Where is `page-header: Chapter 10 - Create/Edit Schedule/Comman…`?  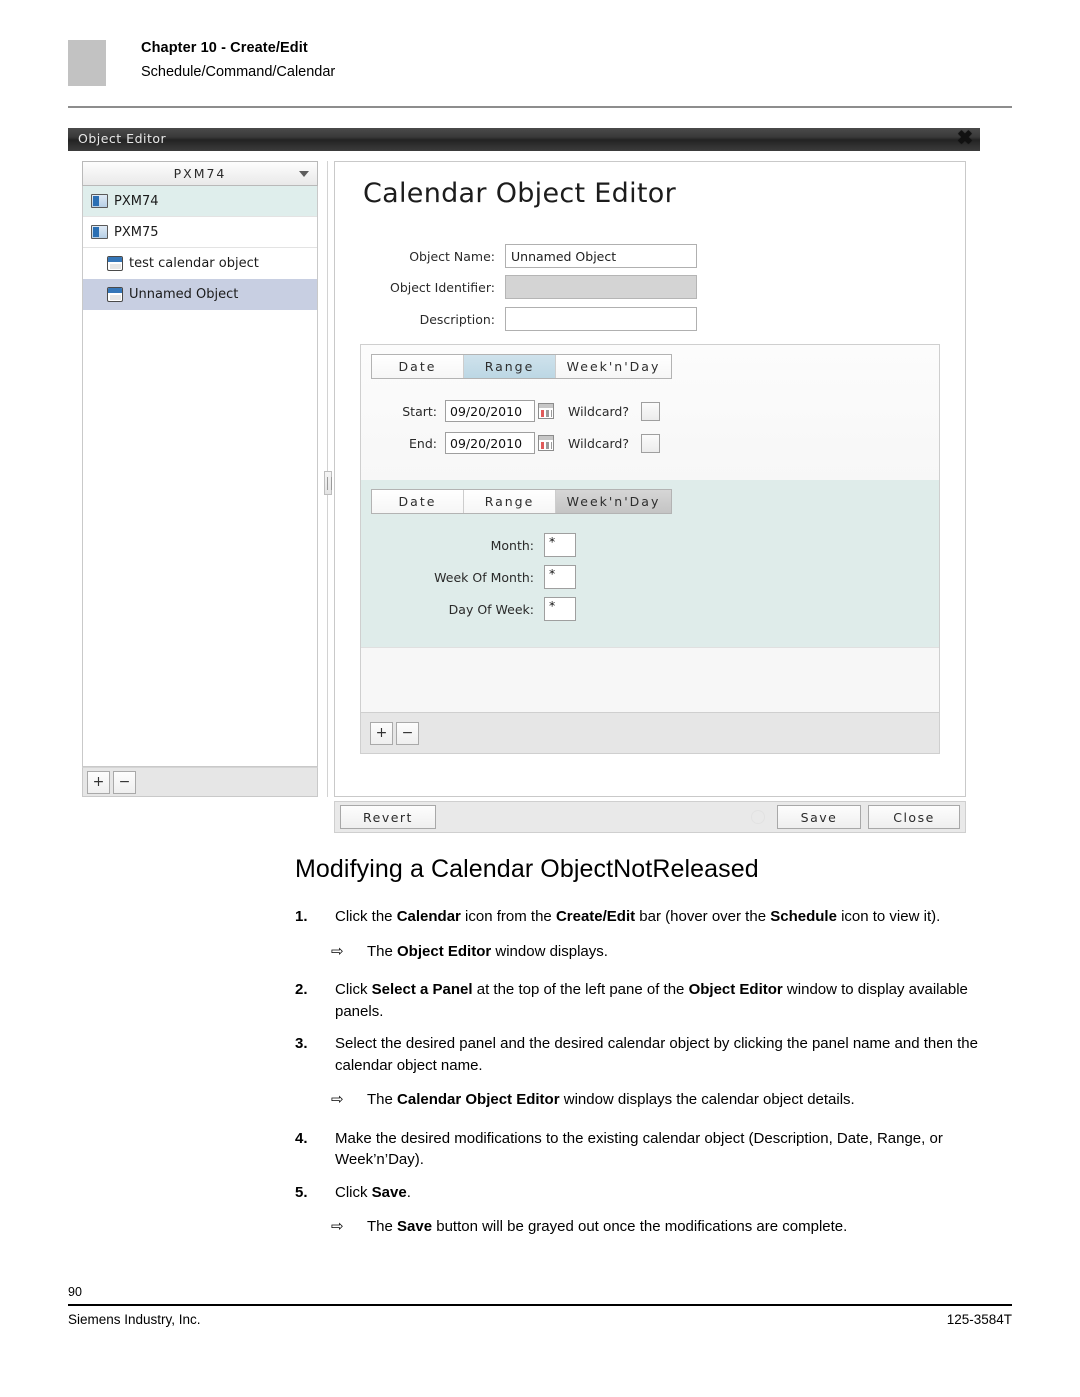
page-header: Chapter 10 - Create/Edit Schedule/Comman… is located at coordinates (540, 73).